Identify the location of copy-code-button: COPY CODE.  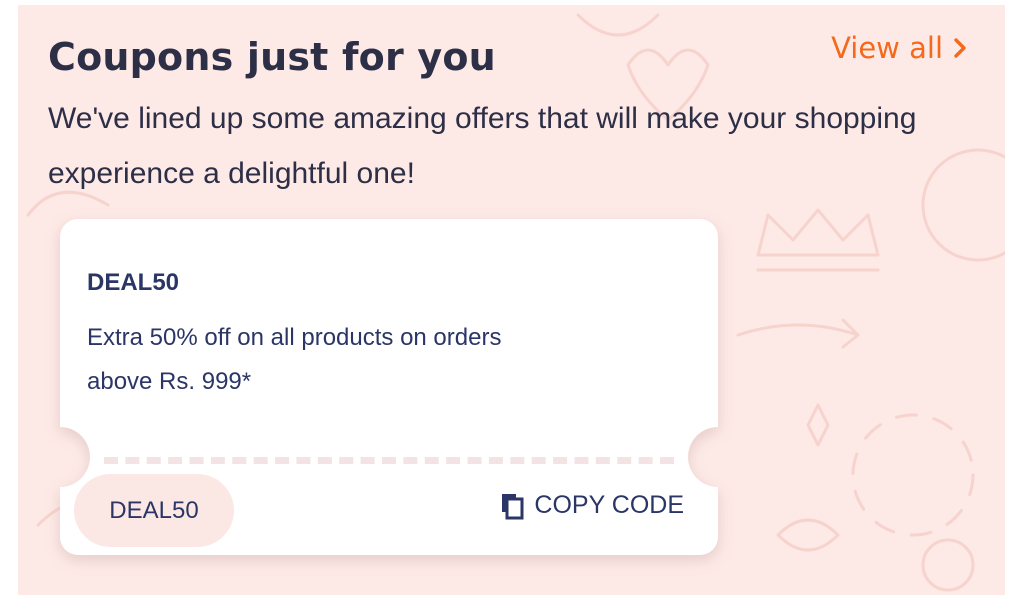
(592, 505).